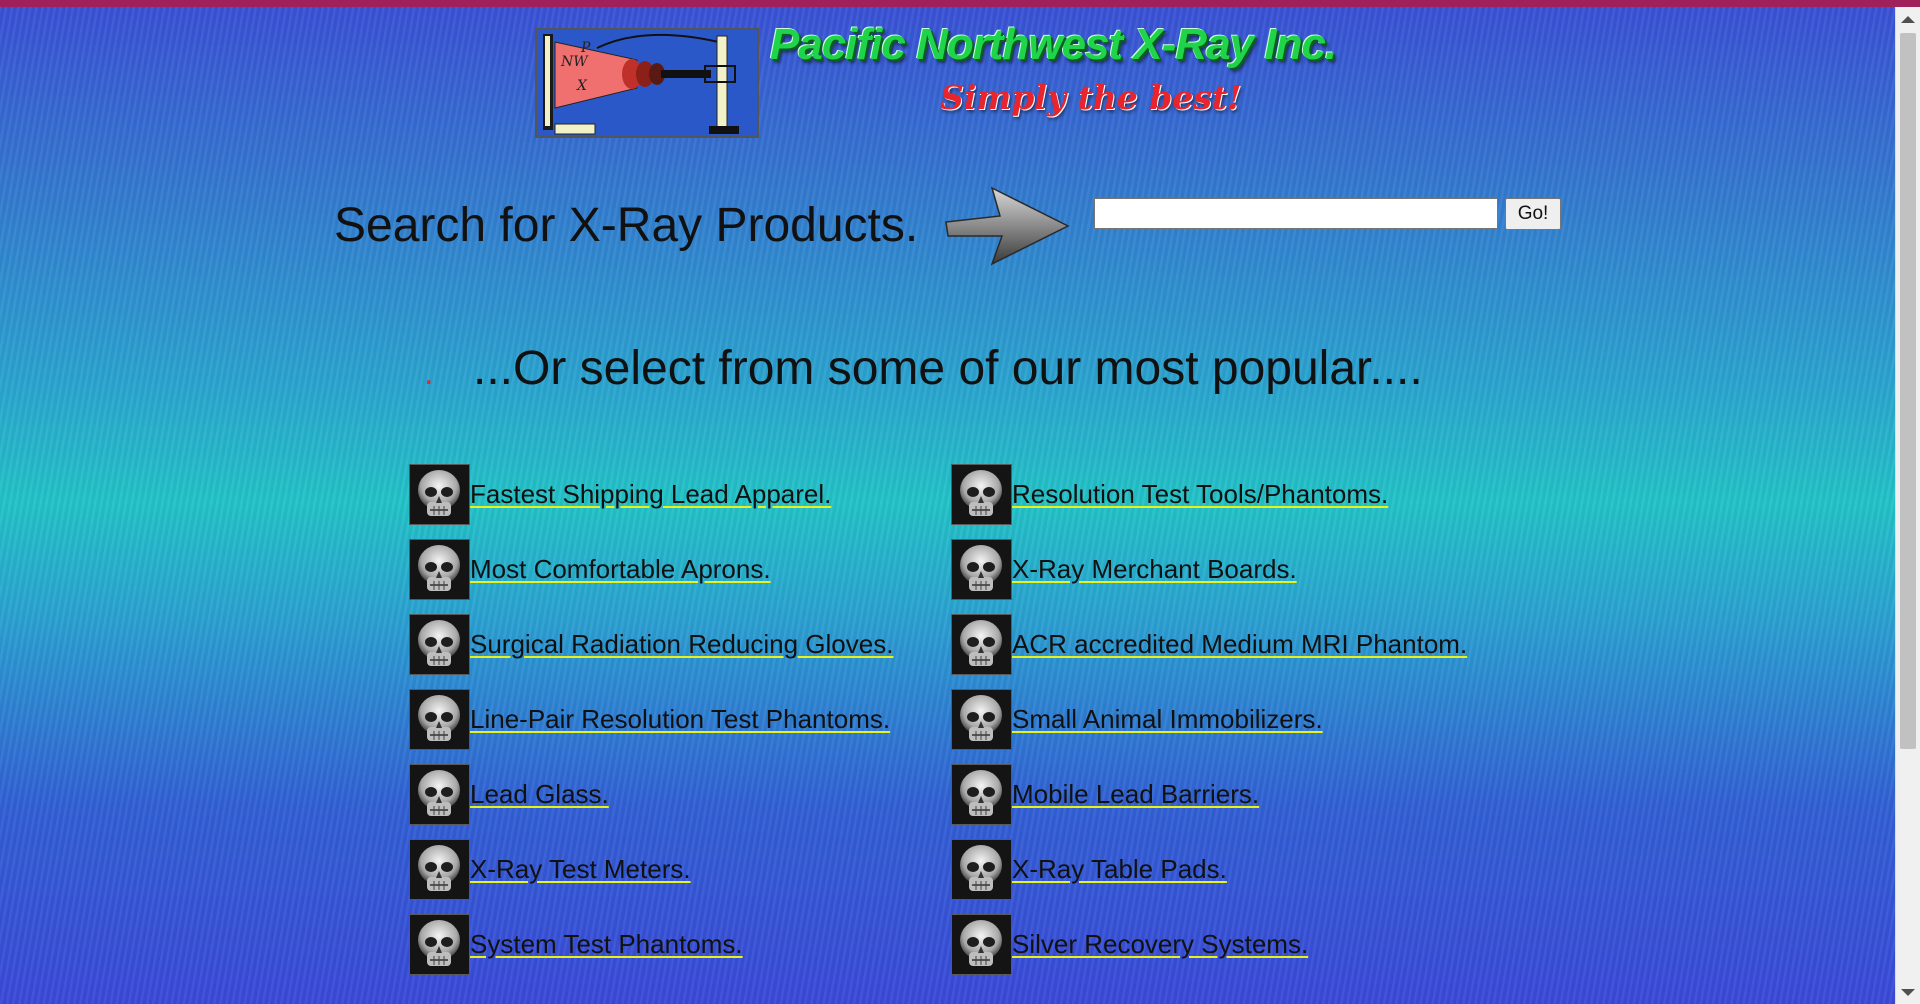  I want to click on product-list-item: Lead Glass., so click(509, 794).